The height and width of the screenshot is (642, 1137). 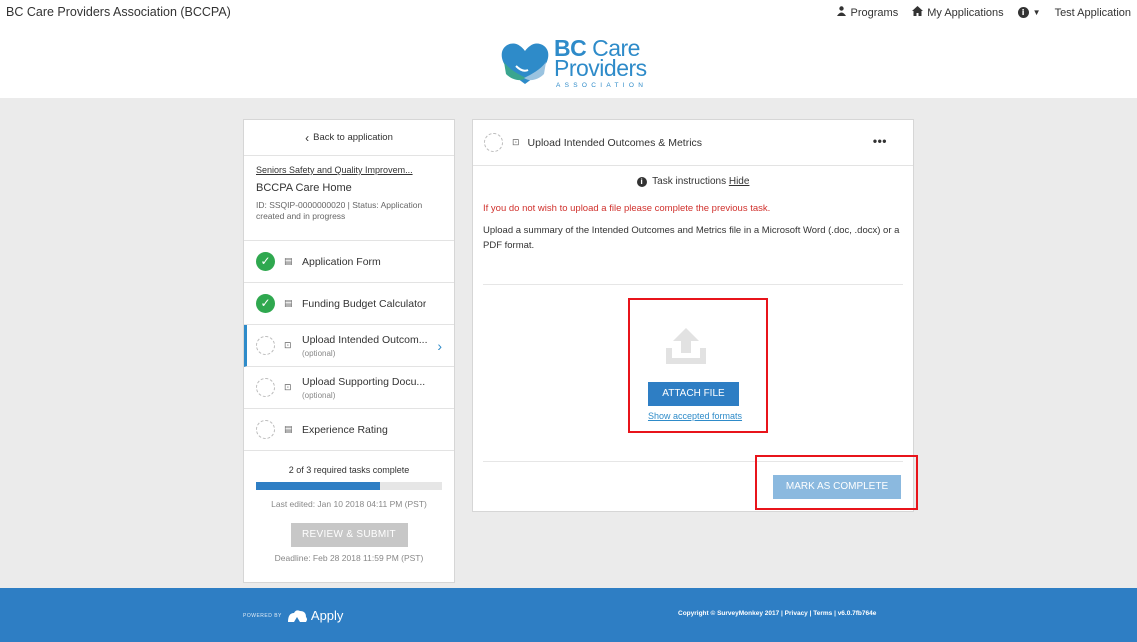 I want to click on highlight-box-complete, so click(x=836, y=482).